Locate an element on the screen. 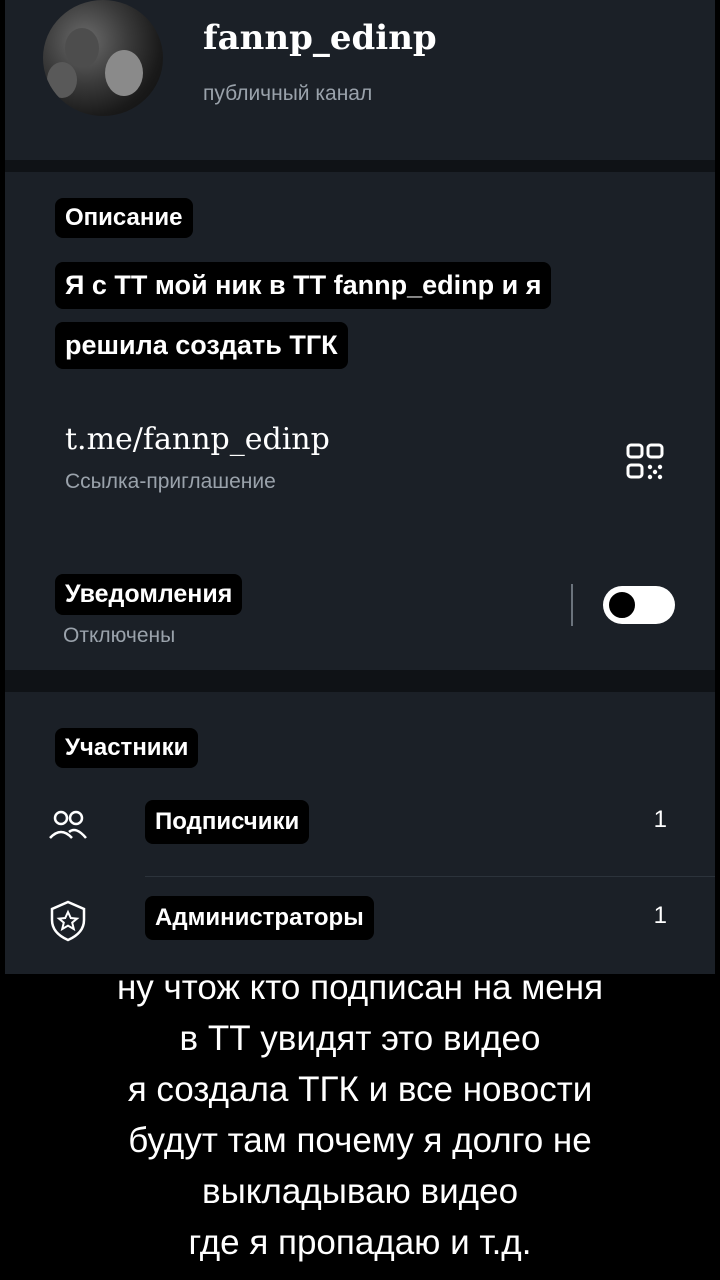 The height and width of the screenshot is (1280, 720). channel-avatar is located at coordinates (103, 58).